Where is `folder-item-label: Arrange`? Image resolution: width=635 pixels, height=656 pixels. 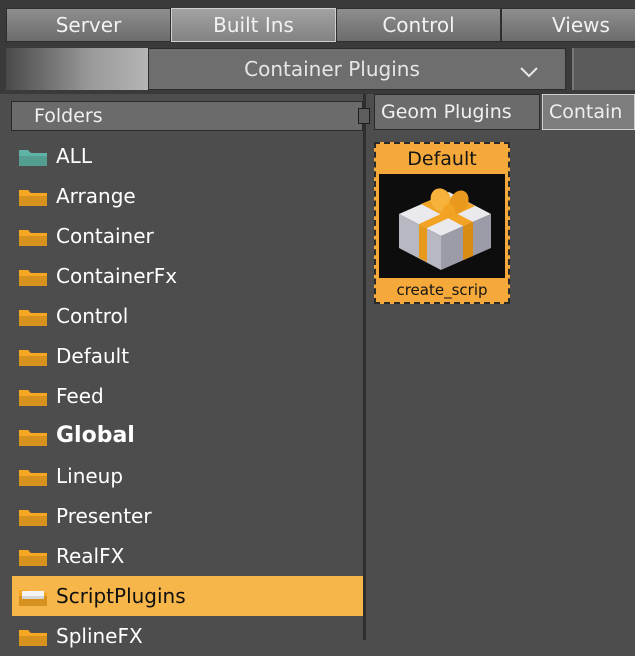 folder-item-label: Arrange is located at coordinates (96, 196).